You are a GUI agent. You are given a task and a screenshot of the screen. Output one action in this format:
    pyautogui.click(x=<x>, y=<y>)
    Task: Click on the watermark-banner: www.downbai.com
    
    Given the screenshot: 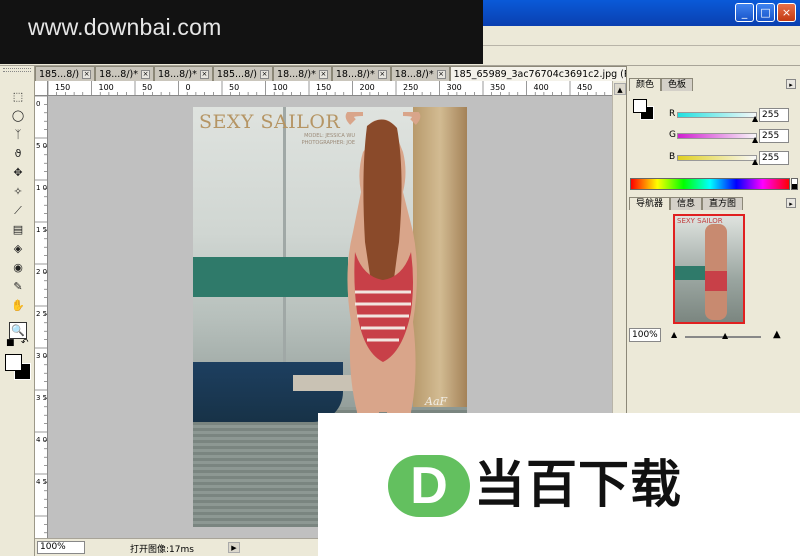 What is the action you would take?
    pyautogui.click(x=241, y=32)
    